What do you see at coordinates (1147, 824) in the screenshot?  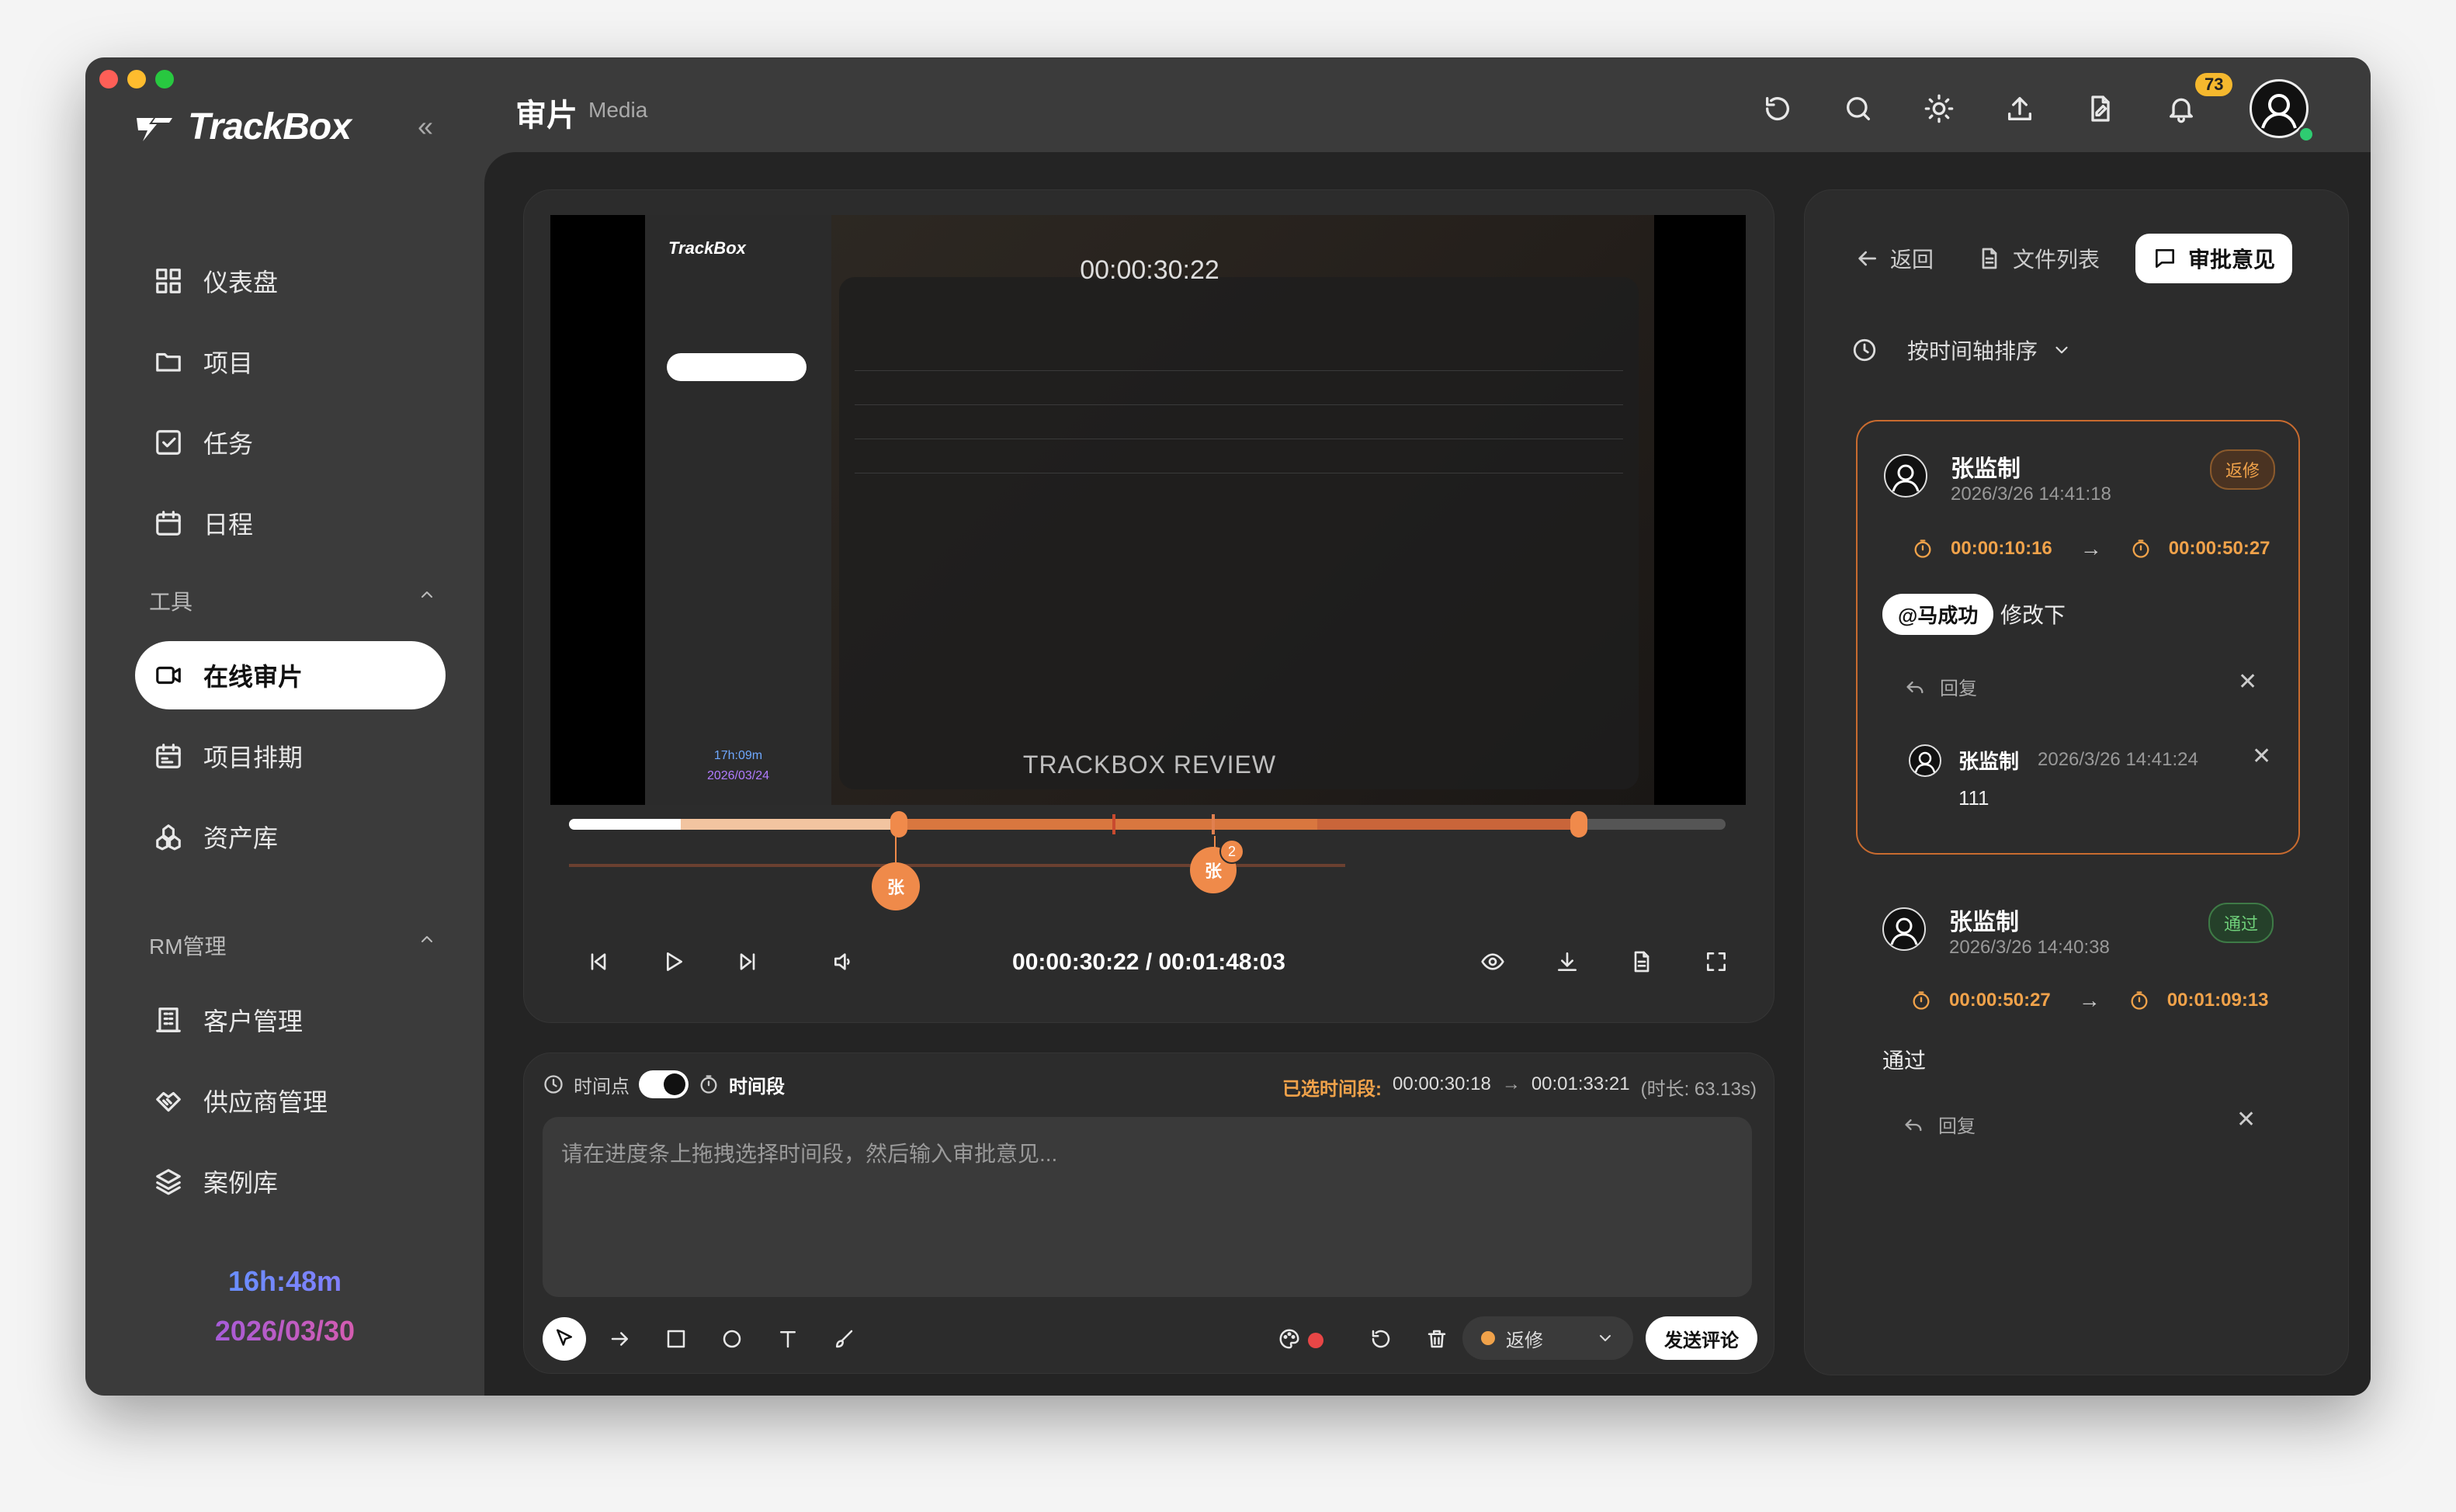 I see `timeline-scrubber` at bounding box center [1147, 824].